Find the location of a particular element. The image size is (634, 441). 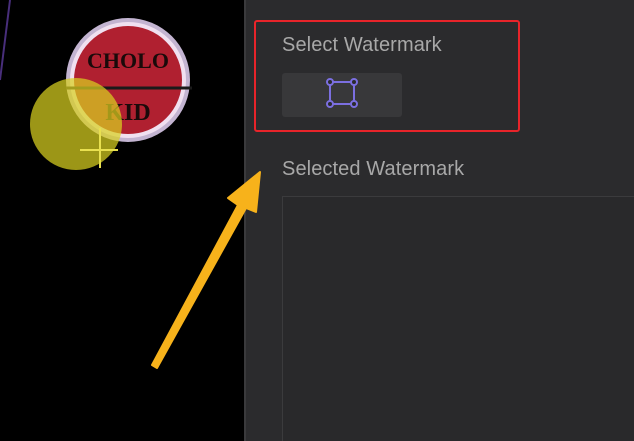

rectangle-select-icon is located at coordinates (342, 95).